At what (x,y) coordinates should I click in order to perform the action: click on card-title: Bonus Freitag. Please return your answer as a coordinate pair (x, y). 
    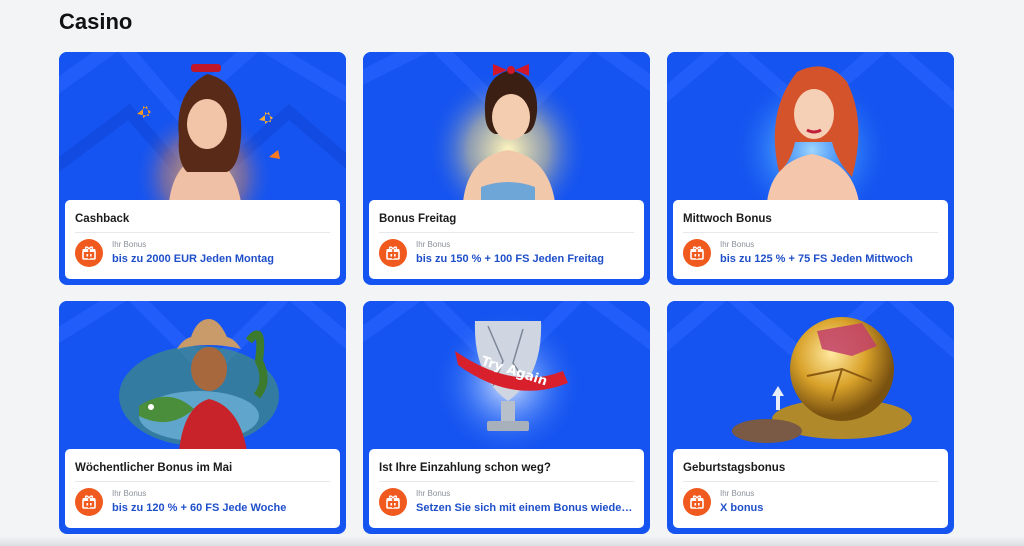
    Looking at the image, I should click on (418, 219).